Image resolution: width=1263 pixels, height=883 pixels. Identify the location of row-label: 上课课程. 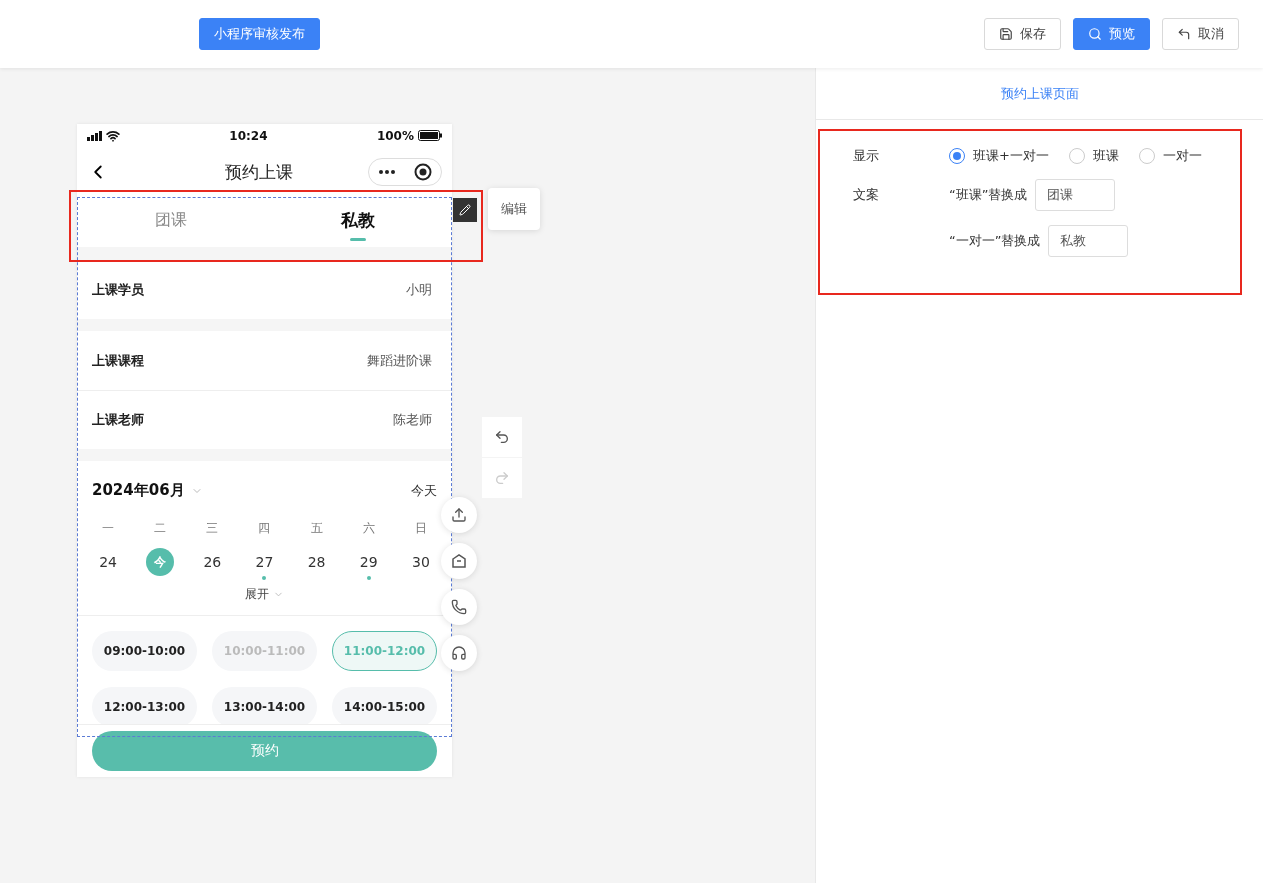
(118, 360).